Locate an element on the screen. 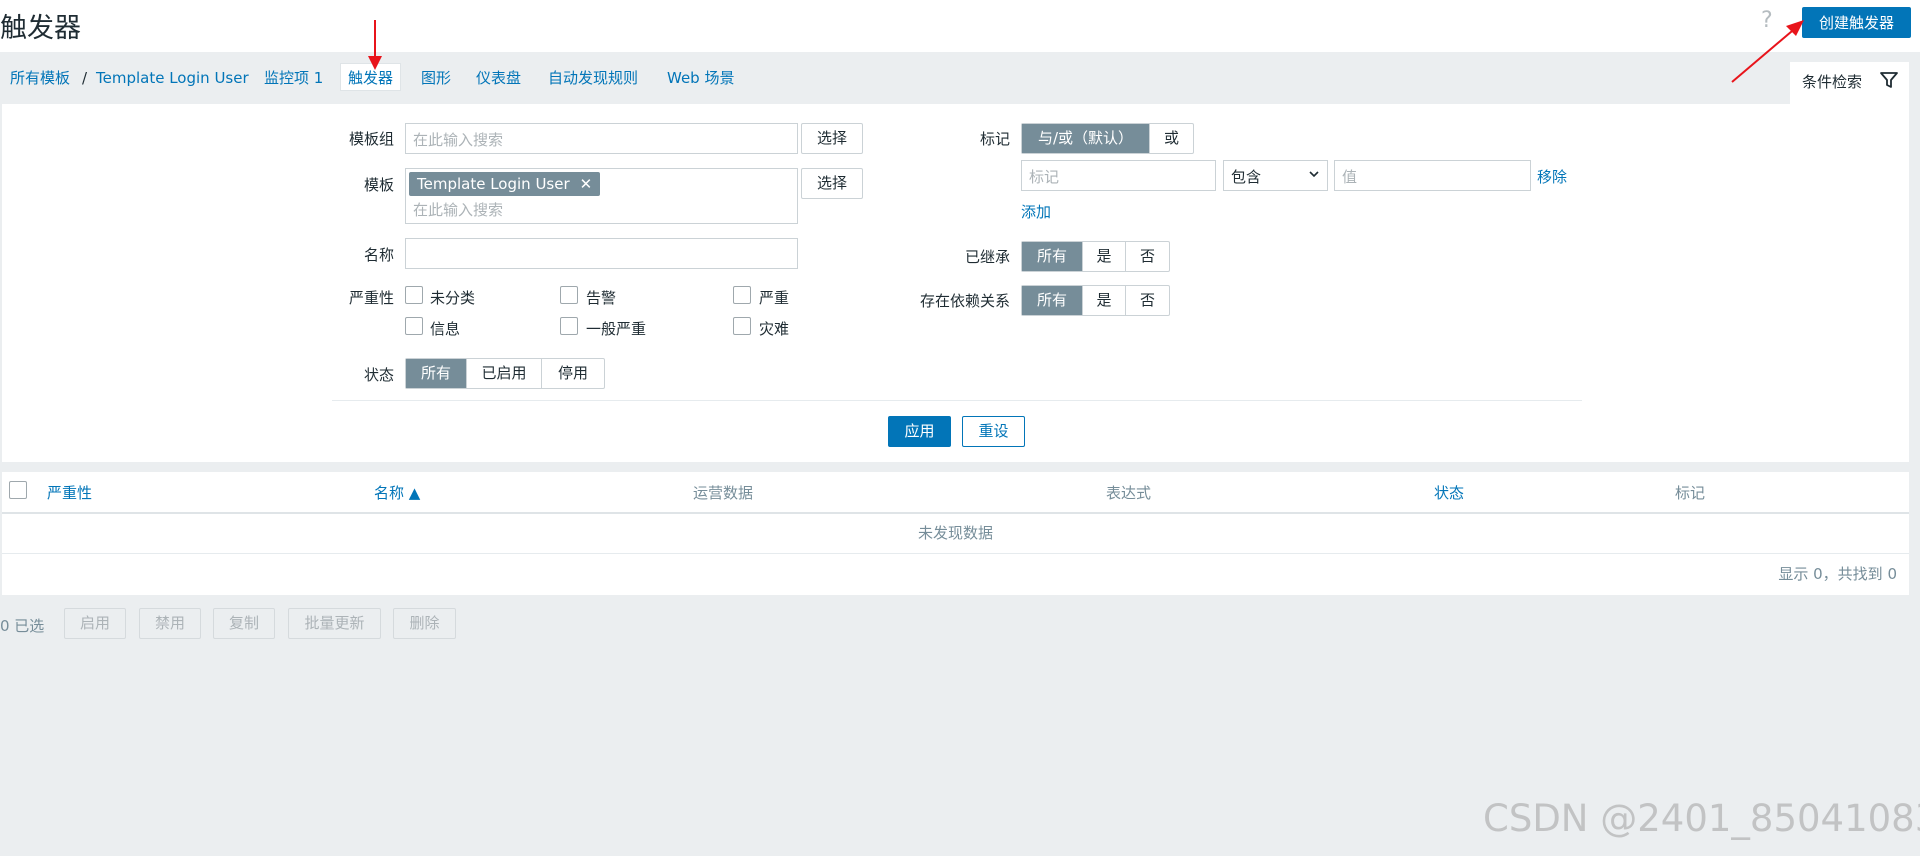  disable-button: 禁用 is located at coordinates (170, 623).